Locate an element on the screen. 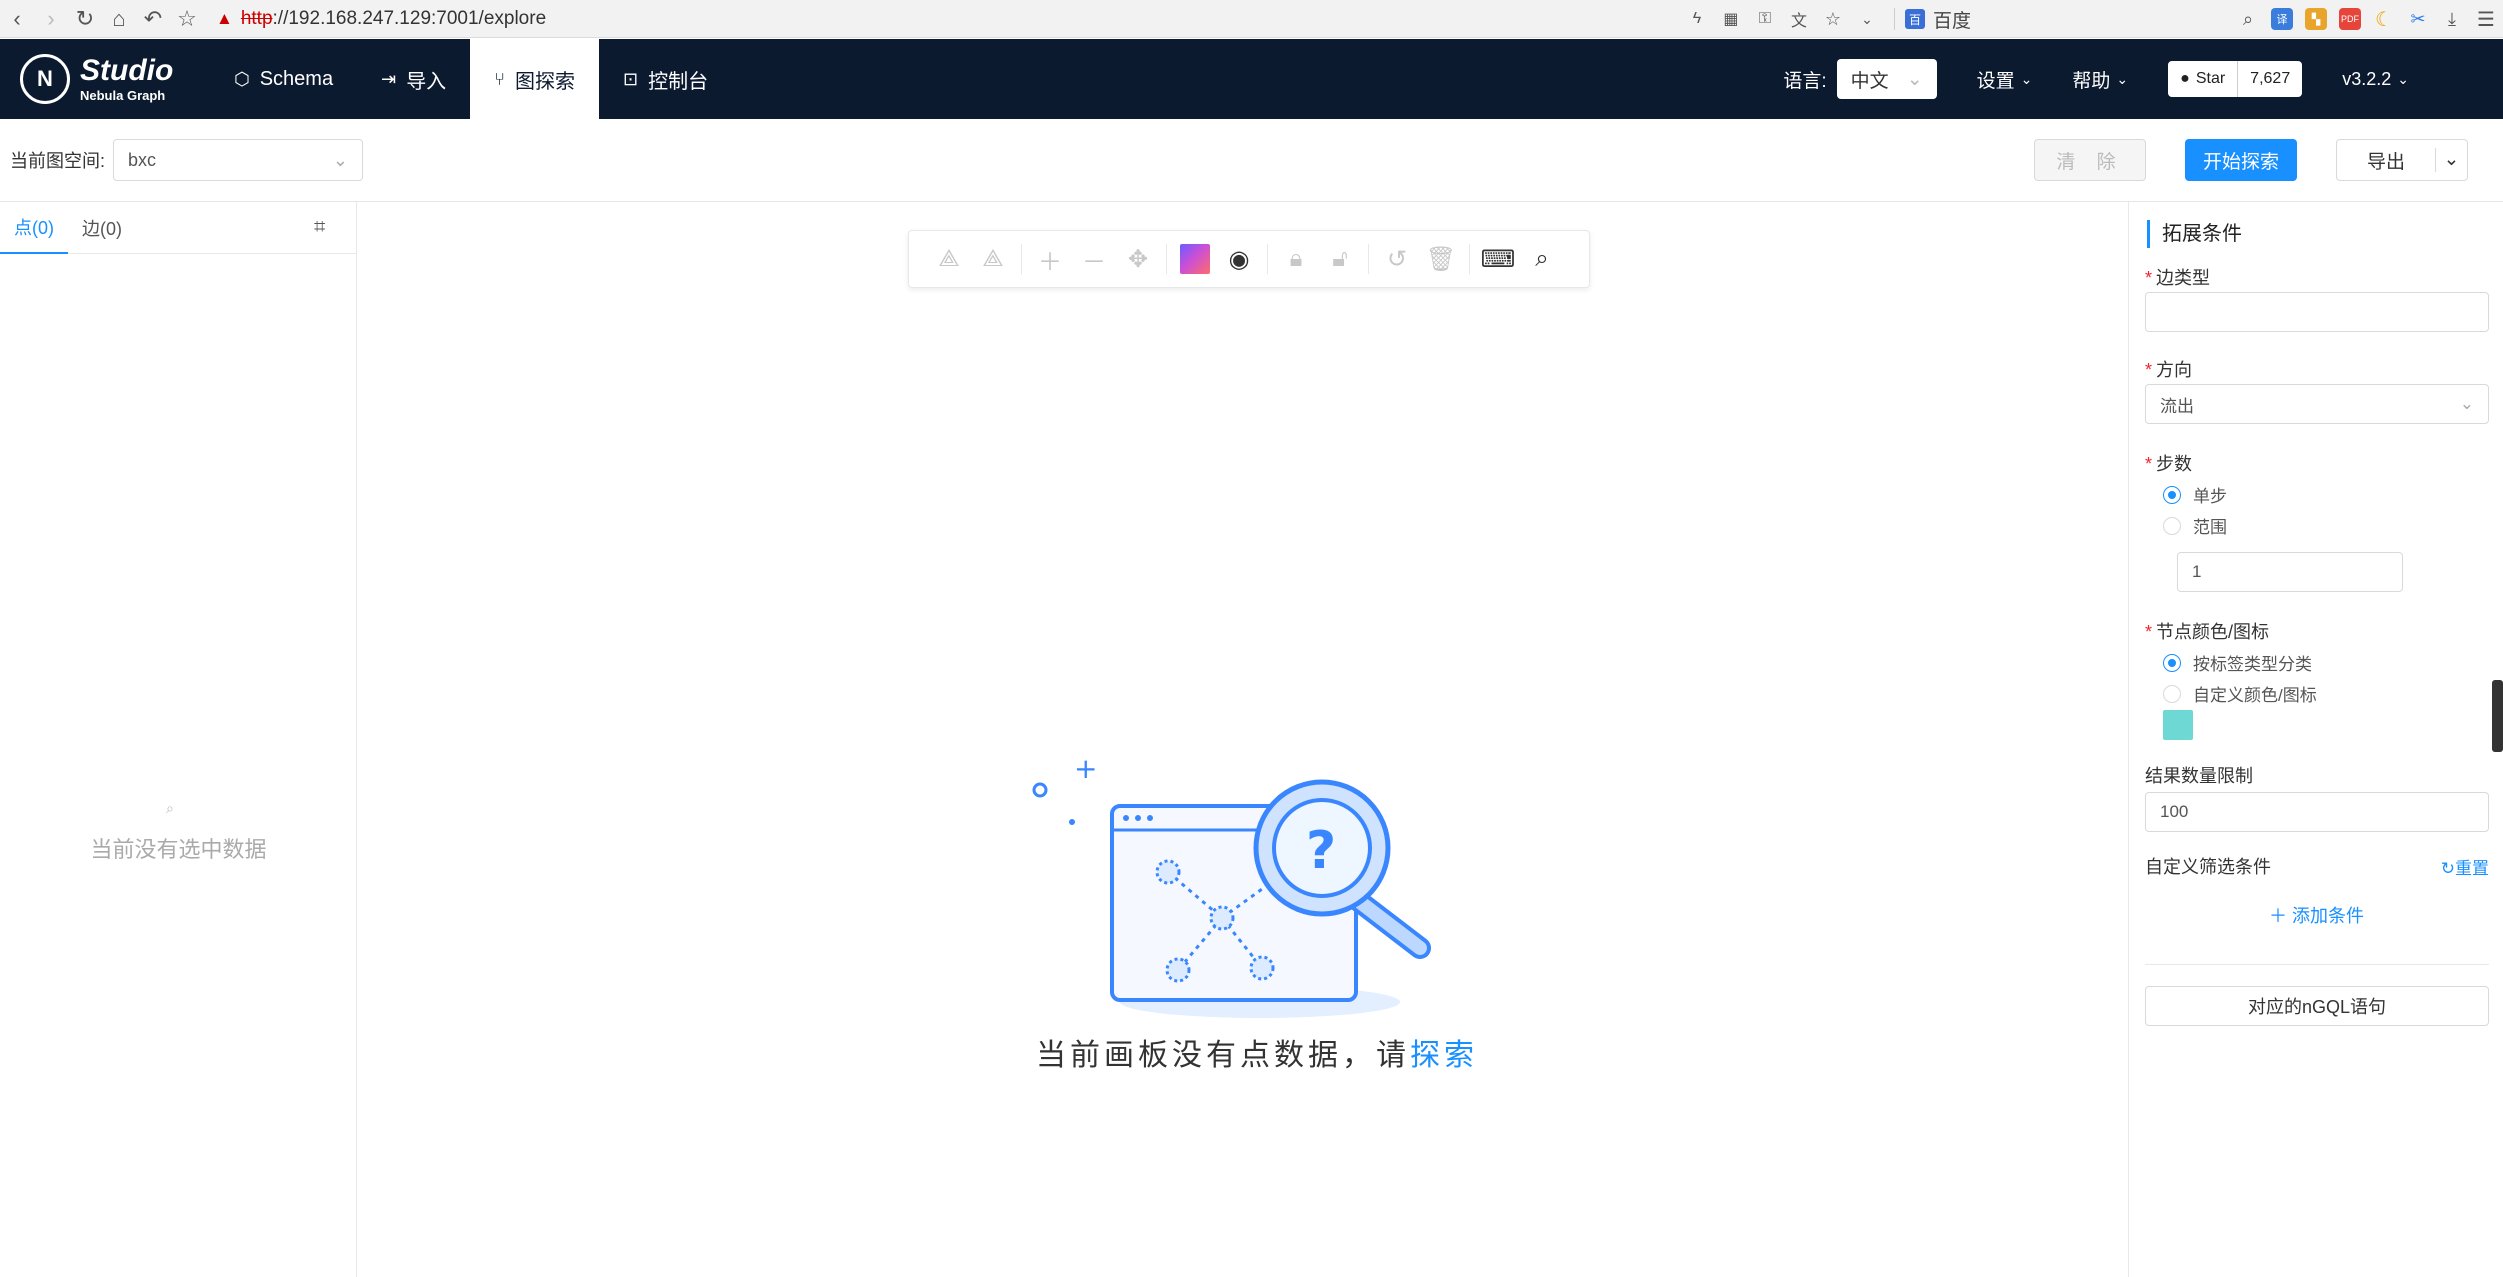 The image size is (2503, 1277). nav-import-label: 导入 is located at coordinates (426, 81).